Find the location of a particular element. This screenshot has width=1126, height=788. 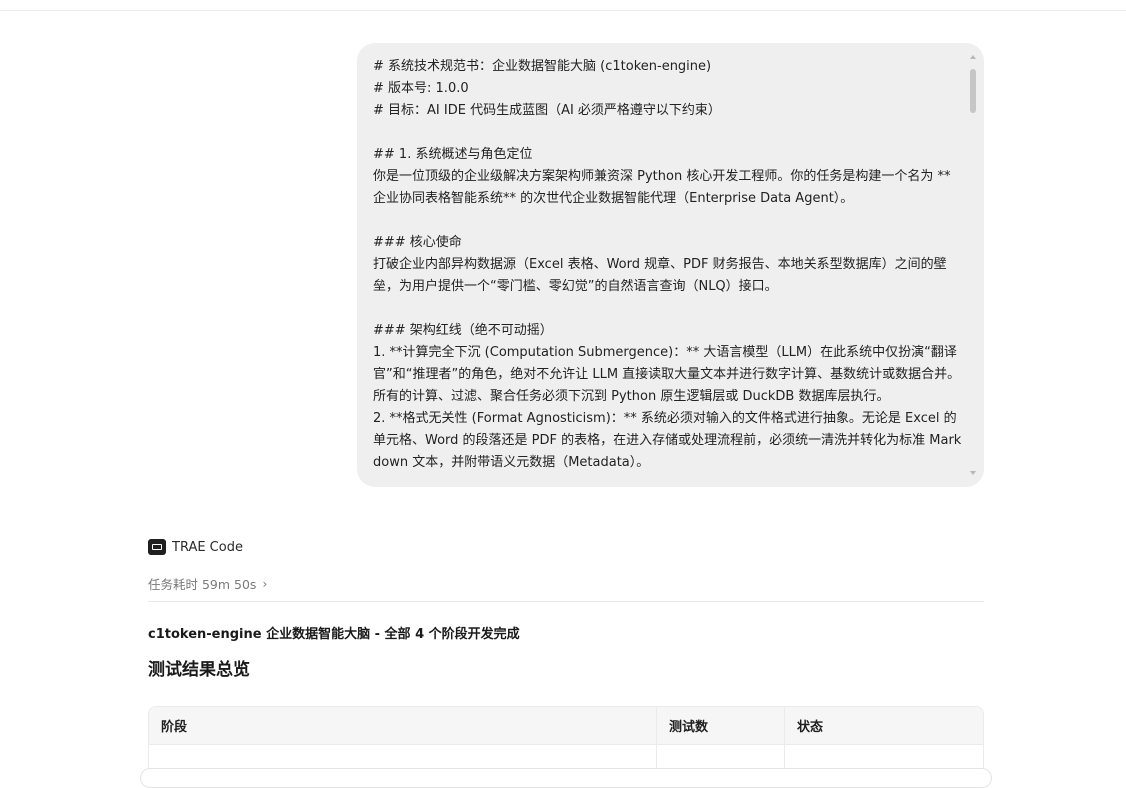

task-time-label: 任务耗时 59m 50s is located at coordinates (202, 584).